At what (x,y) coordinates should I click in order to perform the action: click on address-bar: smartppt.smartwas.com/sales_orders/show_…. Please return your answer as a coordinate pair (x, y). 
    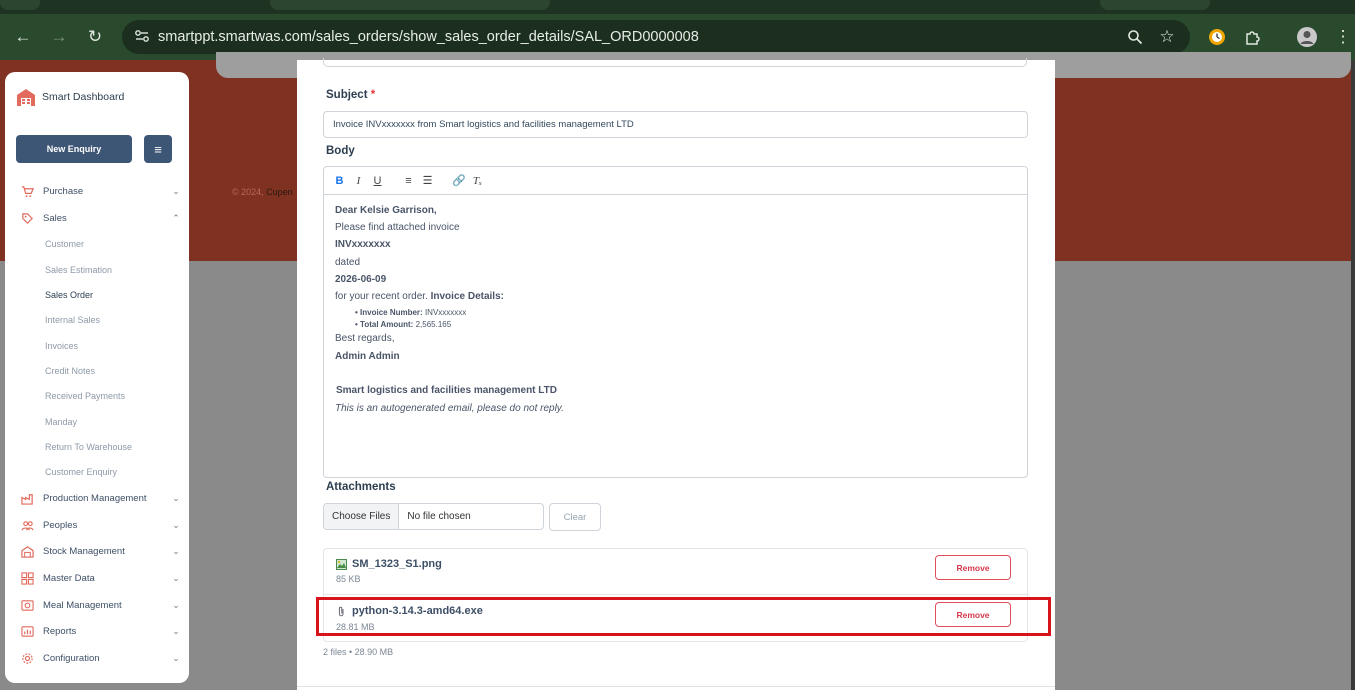
    Looking at the image, I should click on (656, 37).